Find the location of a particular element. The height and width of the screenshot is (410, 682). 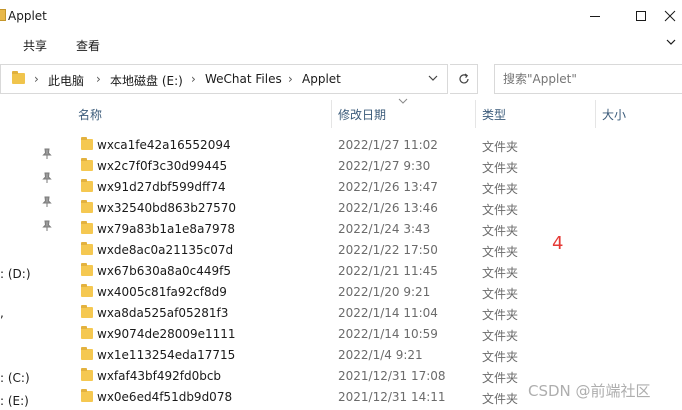

file-row: wxa8da525af05281f3 2022/1/14 11:04 文件夹 is located at coordinates (341, 313).